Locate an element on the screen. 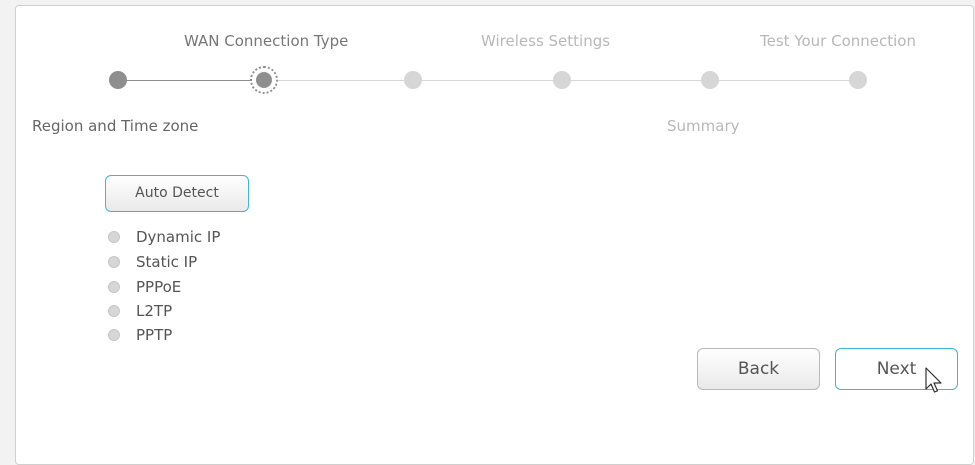  radio-option-pppoe: PPPoE is located at coordinates (144, 287).